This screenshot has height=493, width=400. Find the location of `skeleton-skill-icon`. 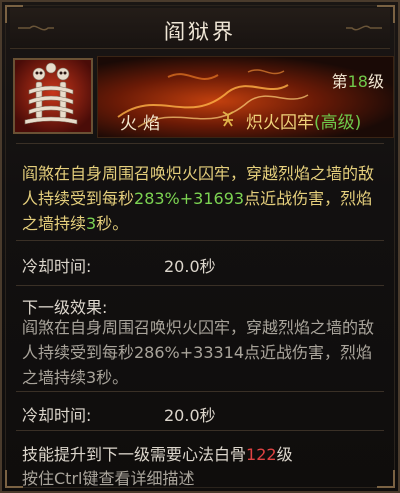

skeleton-skill-icon is located at coordinates (53, 96).